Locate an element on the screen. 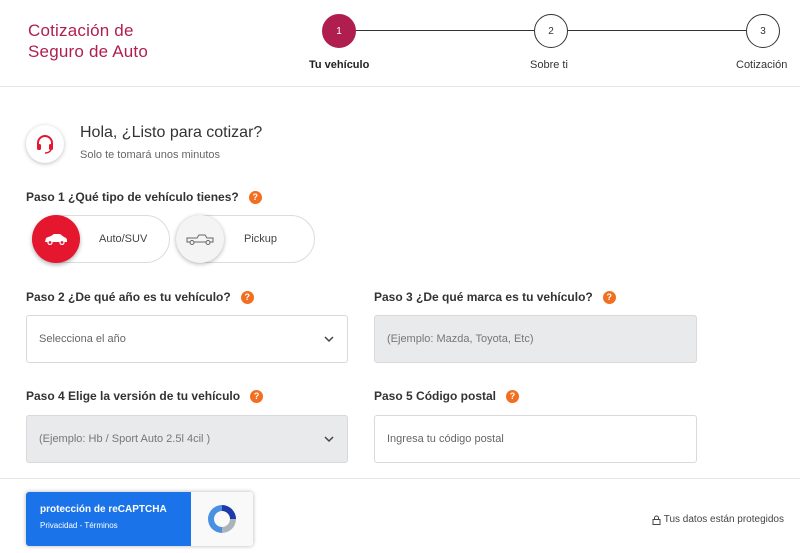 This screenshot has width=800, height=553. year-select-placeholder: Selecciona el año is located at coordinates (82, 339).